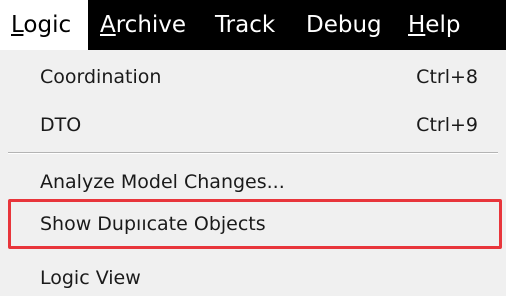  Describe the element at coordinates (417, 25) in the screenshot. I see `menu-help-mnemonic: H` at that location.